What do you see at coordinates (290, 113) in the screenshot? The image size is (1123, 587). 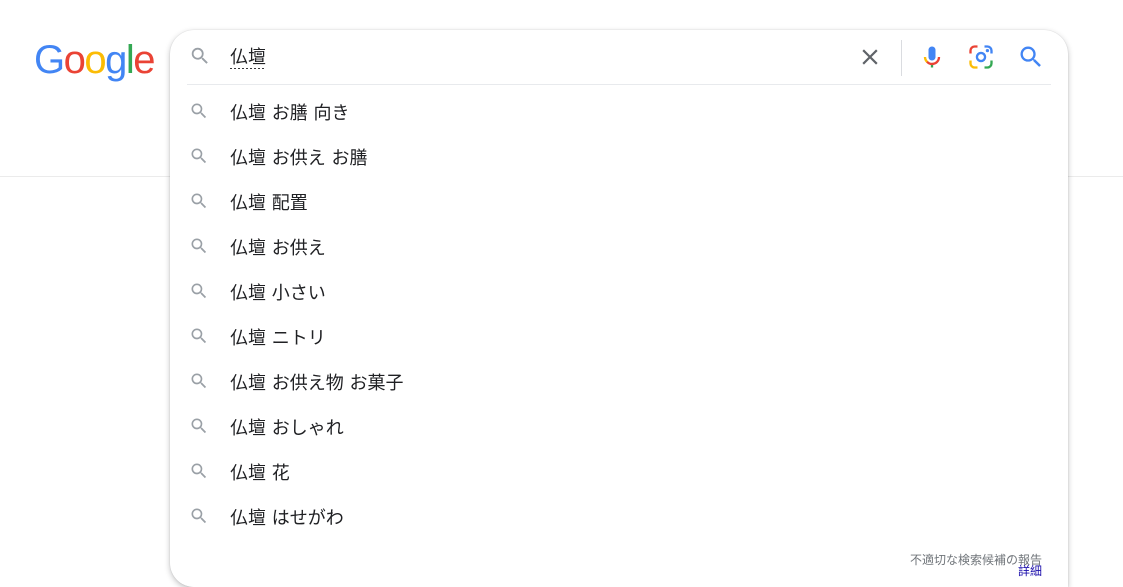 I see `suggestion-text: 仏壇 お膳 向き` at bounding box center [290, 113].